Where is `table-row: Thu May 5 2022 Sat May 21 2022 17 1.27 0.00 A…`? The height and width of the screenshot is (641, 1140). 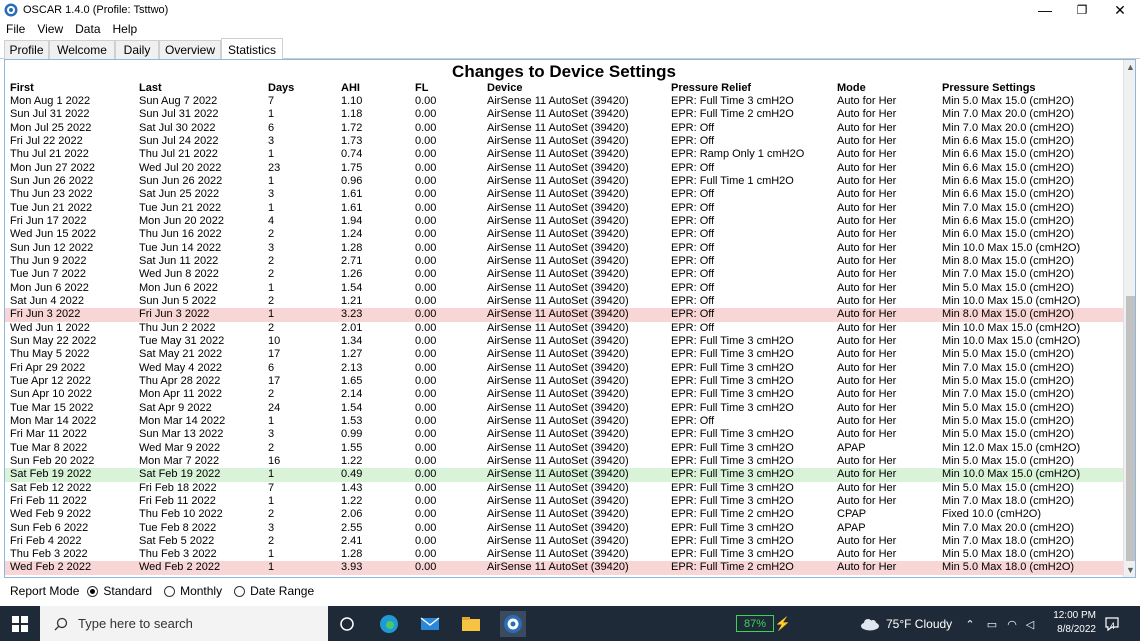
table-row: Thu May 5 2022 Sat May 21 2022 17 1.27 0.00 A… is located at coordinates (564, 354).